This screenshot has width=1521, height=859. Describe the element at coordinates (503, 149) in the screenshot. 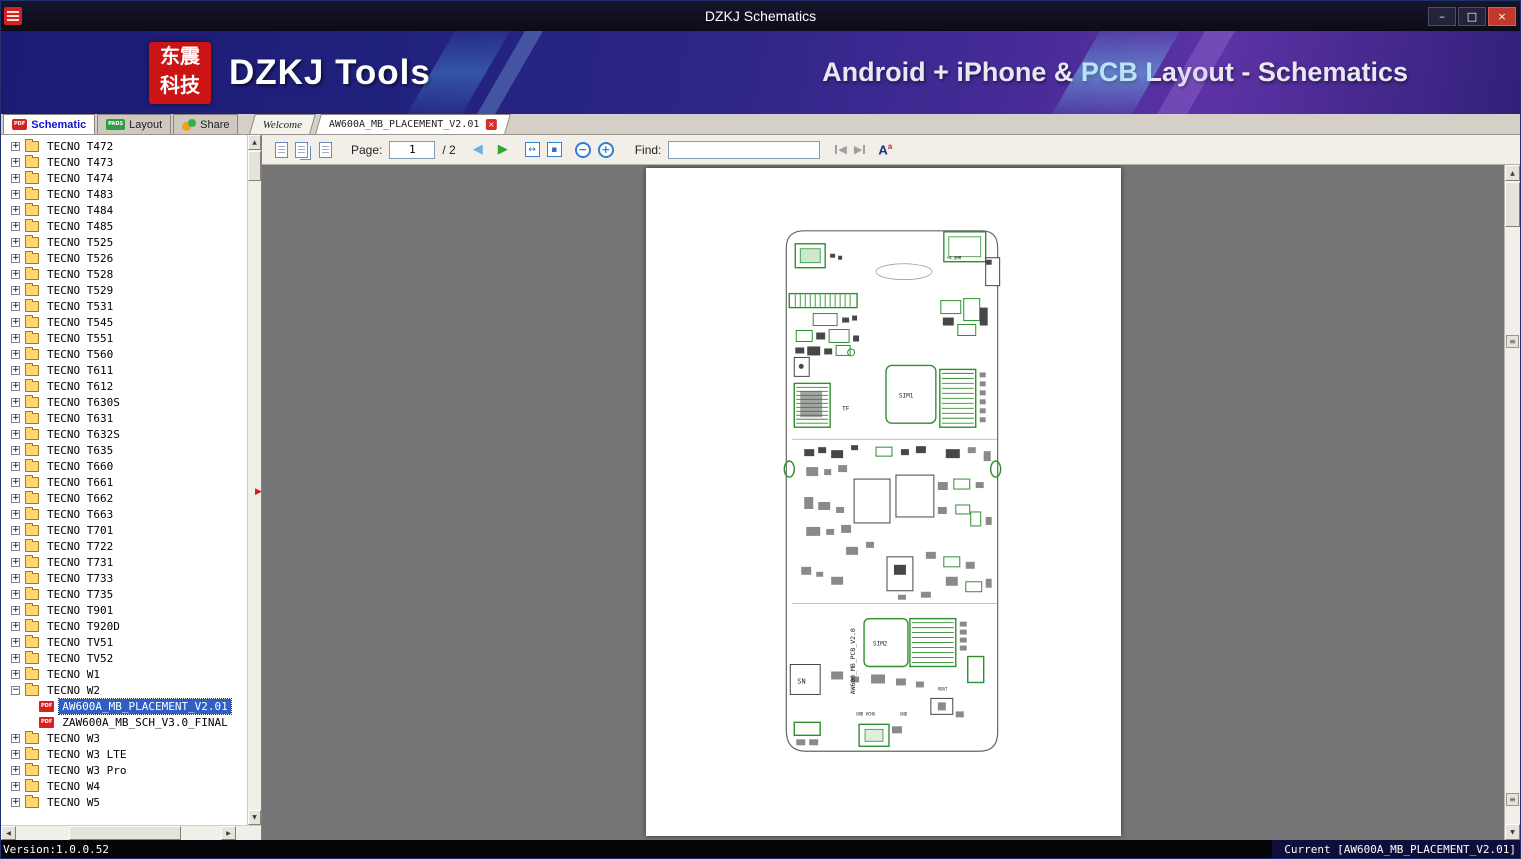

I see `next-page-icon: ▶` at that location.